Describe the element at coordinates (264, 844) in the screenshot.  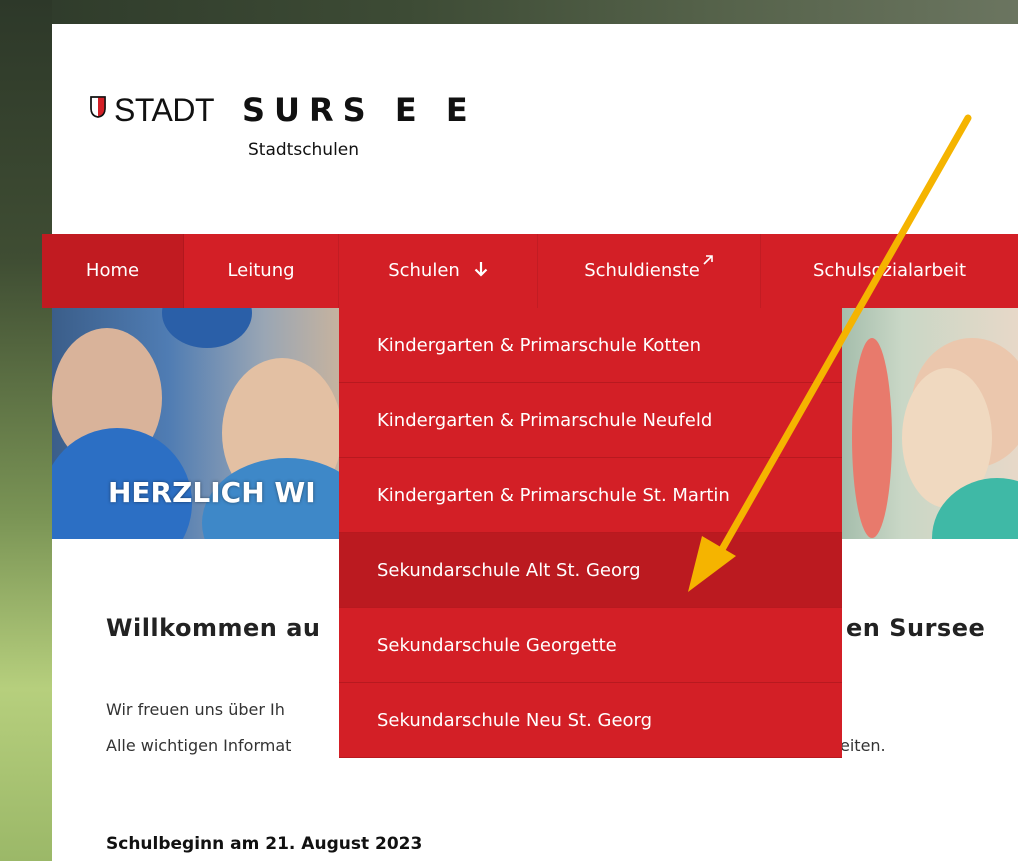
I see `schulbeginn-heading: Schulbeginn am 21. August 2023` at that location.